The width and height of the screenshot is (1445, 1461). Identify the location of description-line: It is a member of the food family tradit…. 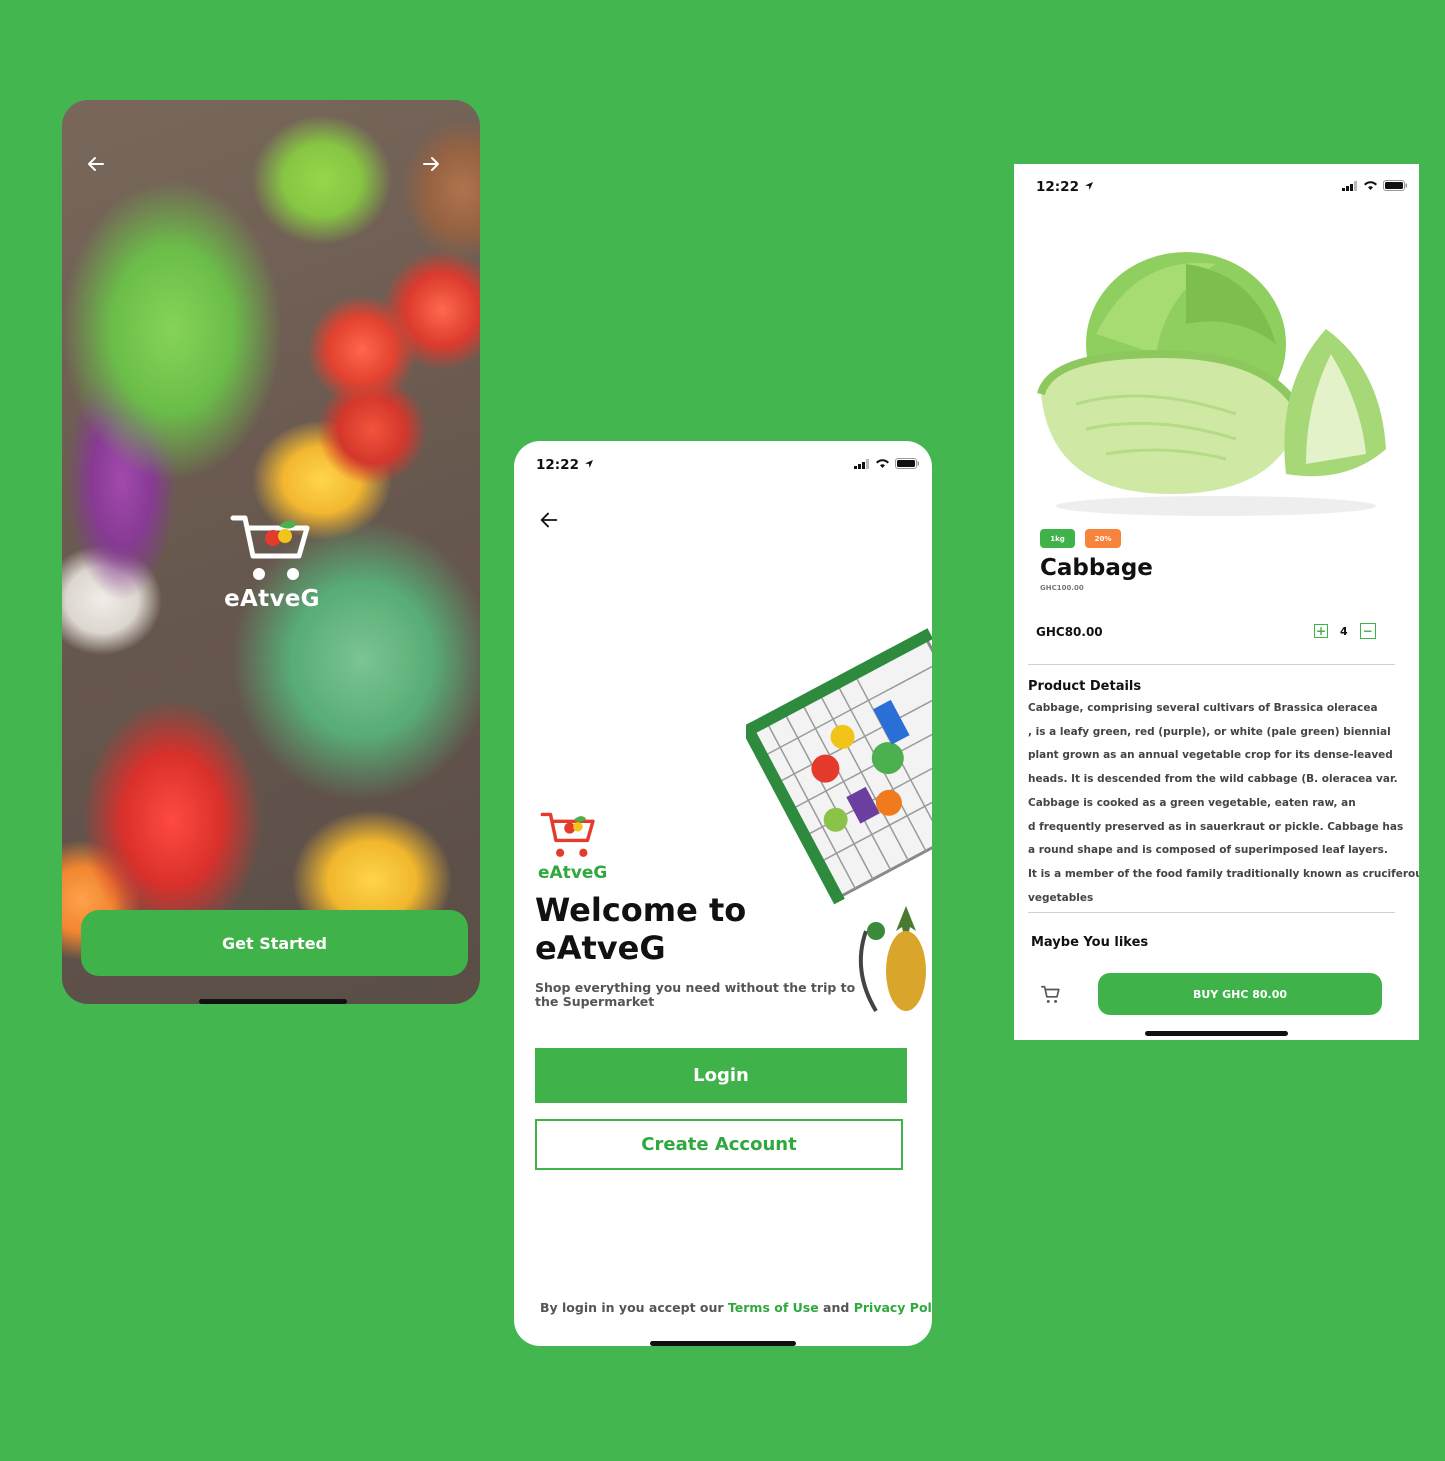
(1223, 873).